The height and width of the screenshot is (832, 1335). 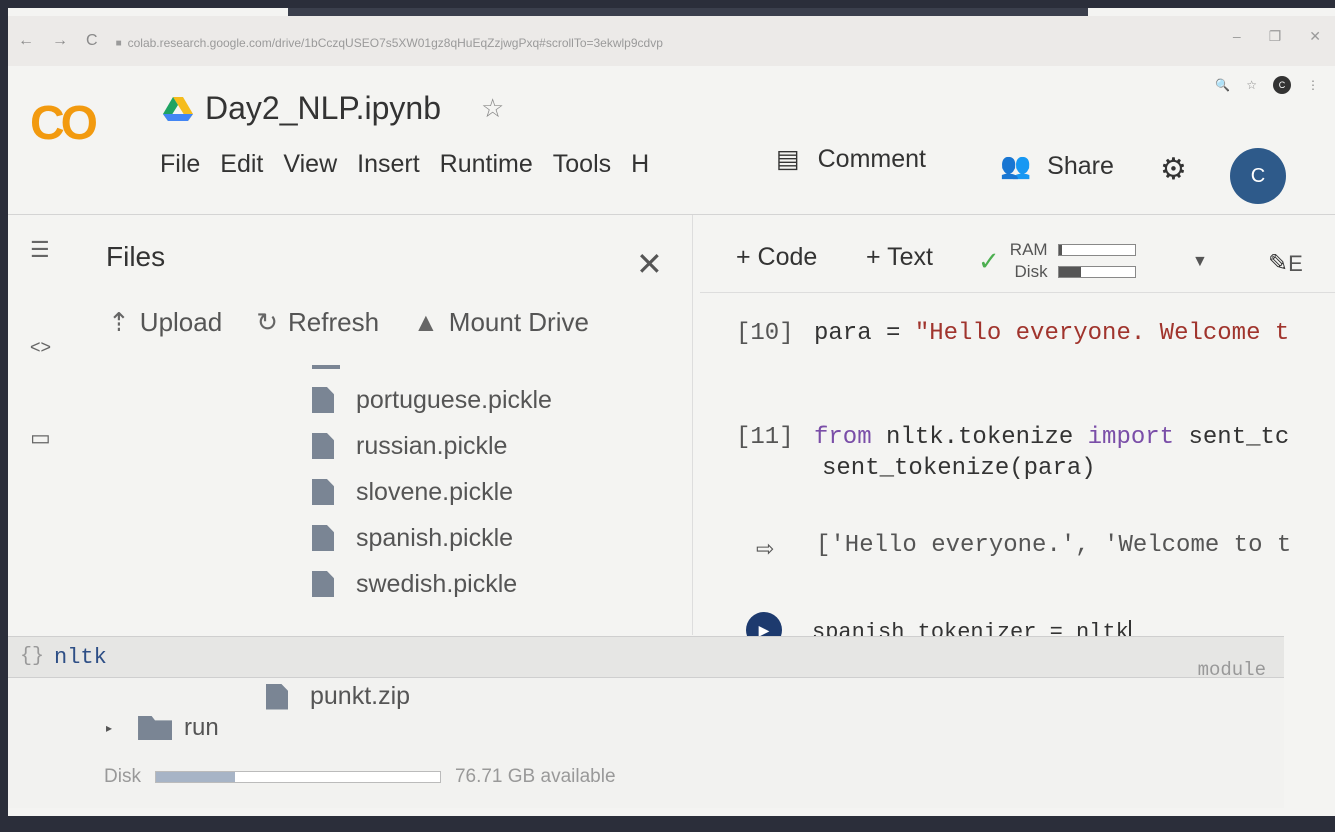 I want to click on ram-bar-fill, so click(x=1060, y=250).